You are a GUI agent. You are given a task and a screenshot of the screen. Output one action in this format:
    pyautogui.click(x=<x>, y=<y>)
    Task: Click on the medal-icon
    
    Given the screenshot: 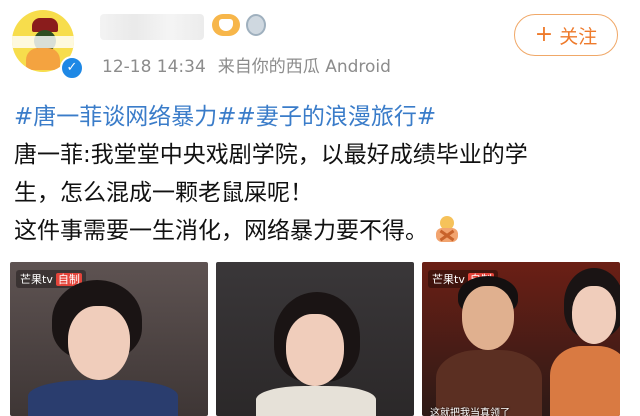 What is the action you would take?
    pyautogui.click(x=256, y=25)
    